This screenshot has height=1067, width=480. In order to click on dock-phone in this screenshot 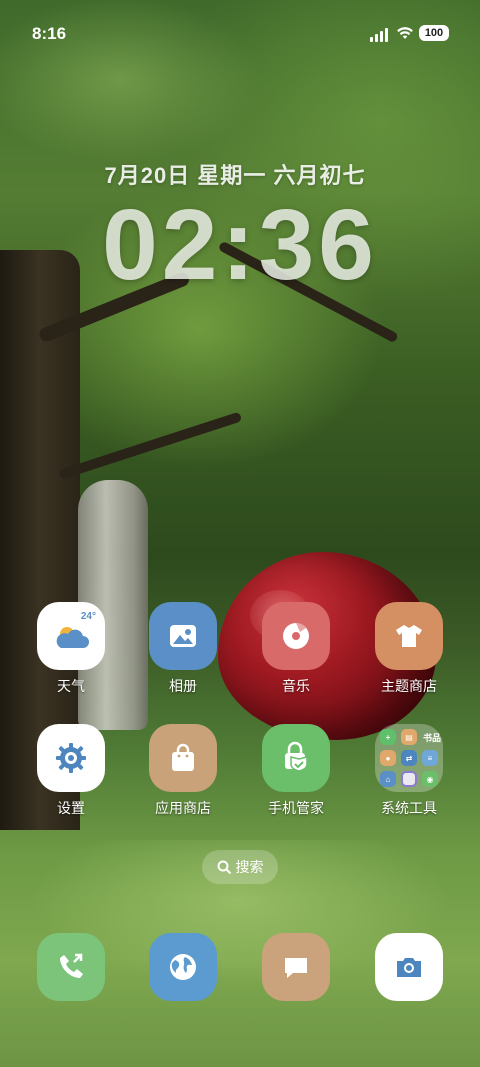, I will do `click(71, 967)`.